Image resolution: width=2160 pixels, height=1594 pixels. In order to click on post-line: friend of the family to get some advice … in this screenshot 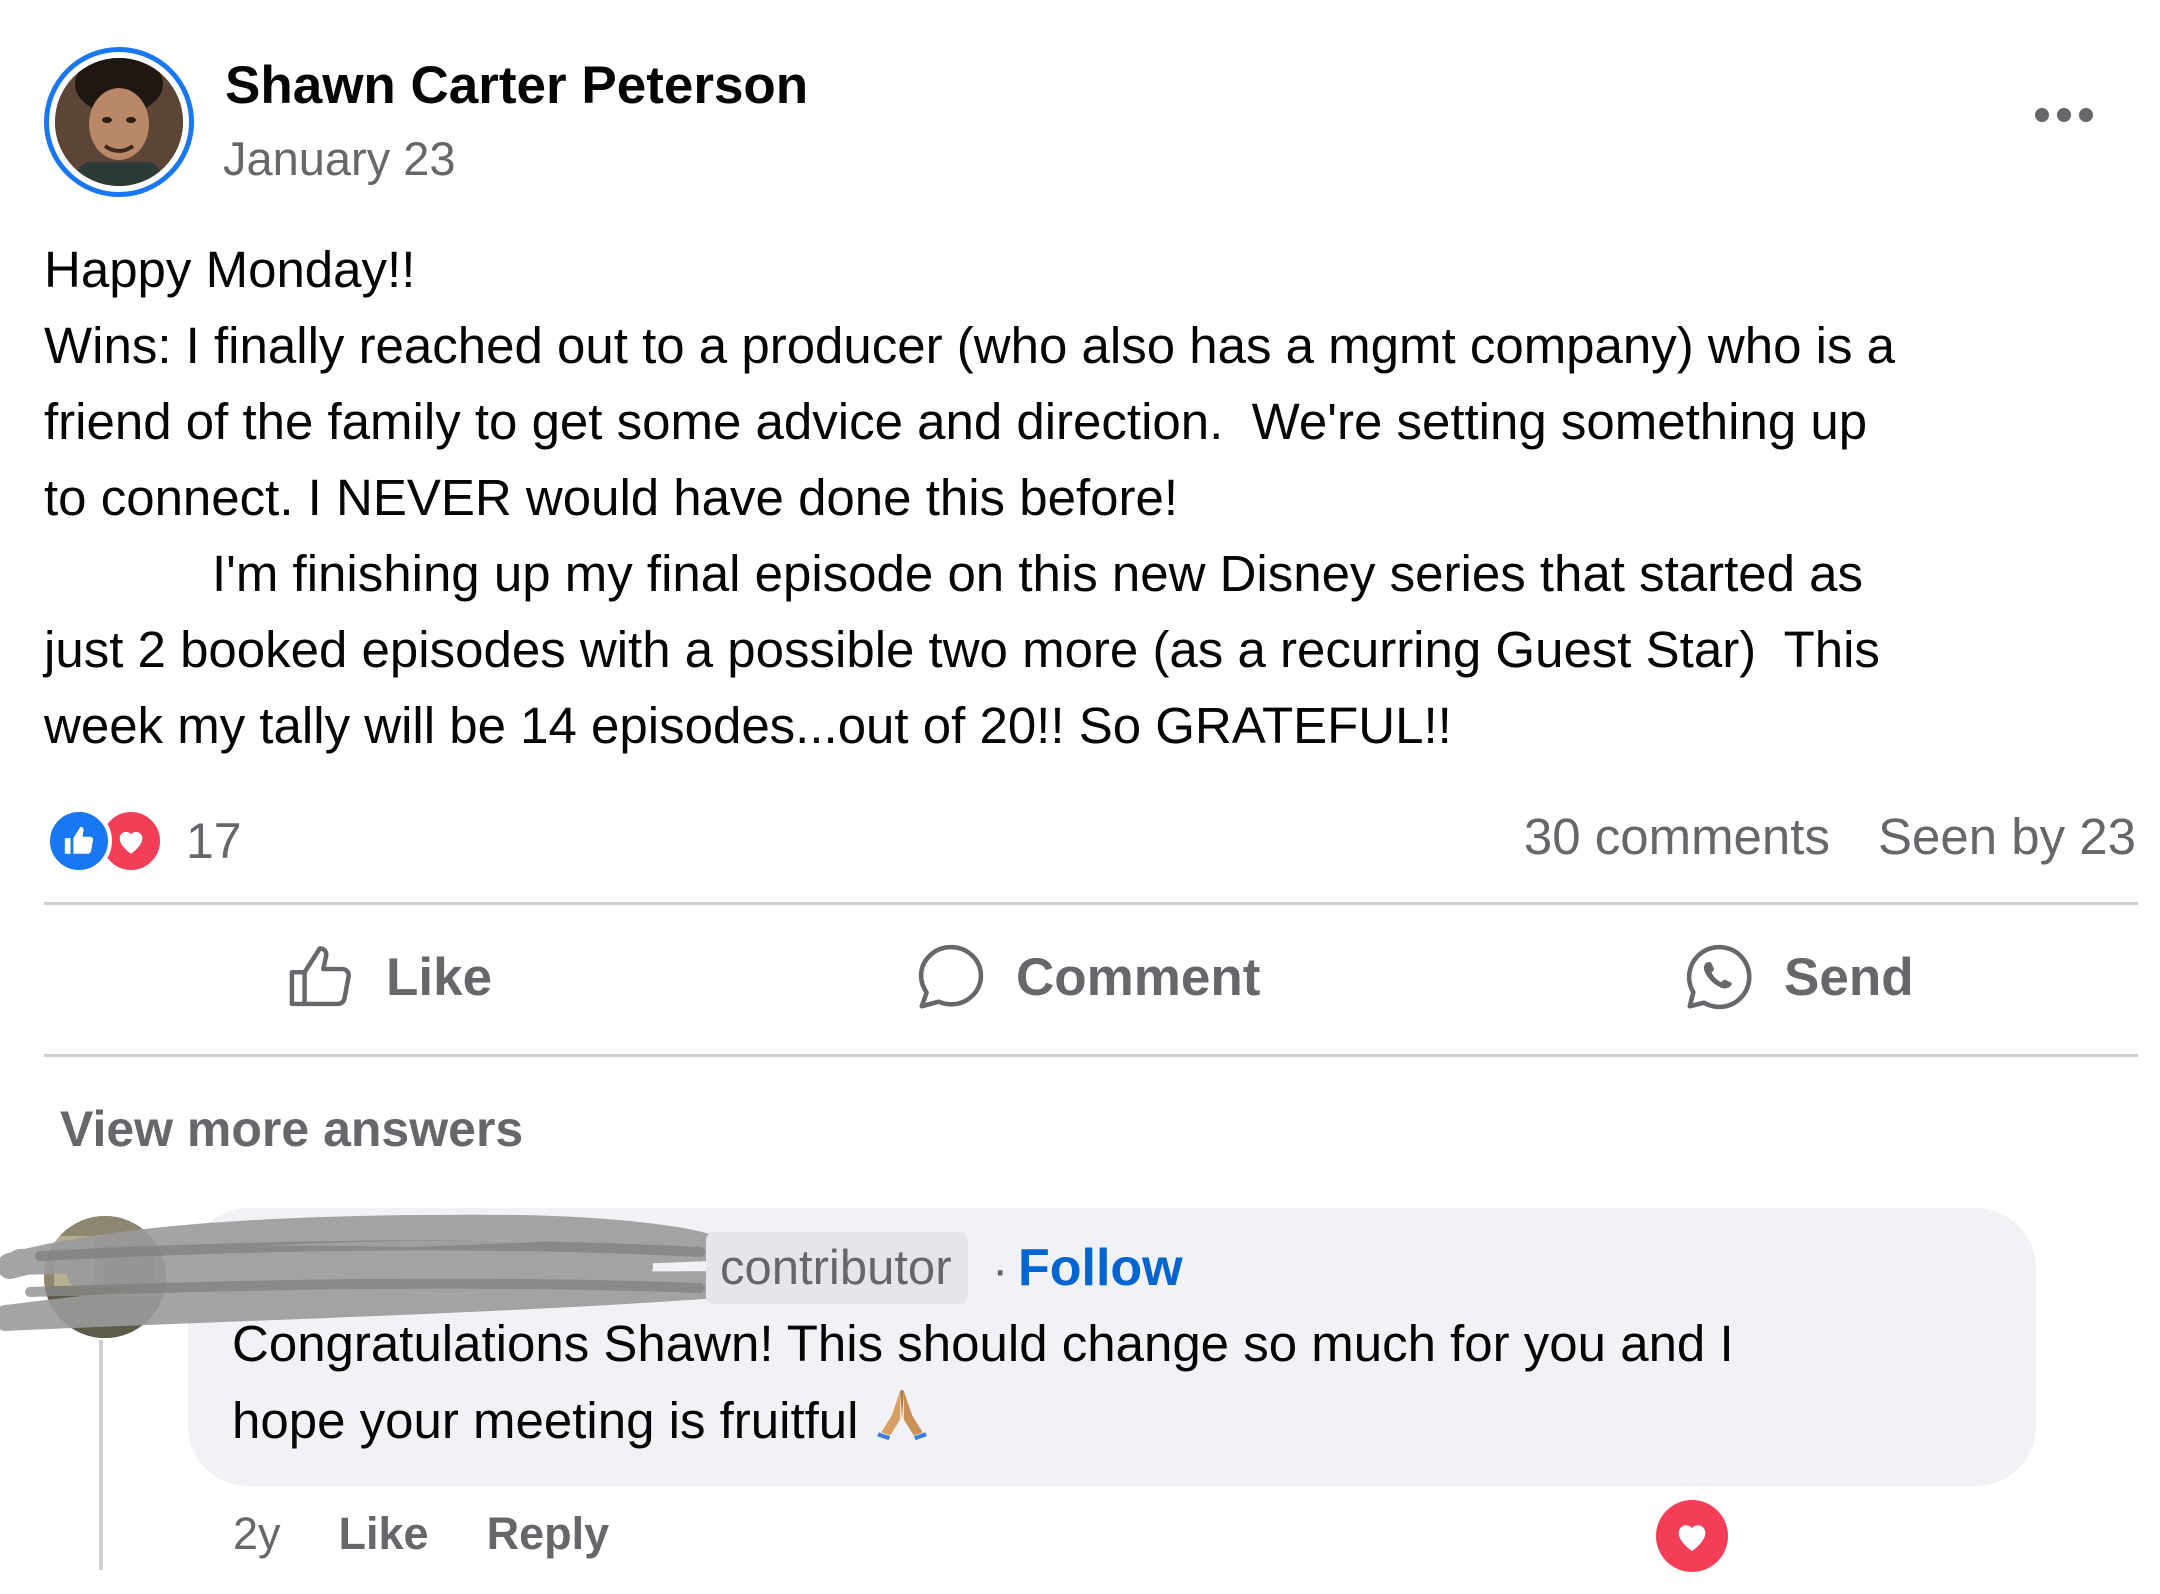, I will do `click(956, 421)`.